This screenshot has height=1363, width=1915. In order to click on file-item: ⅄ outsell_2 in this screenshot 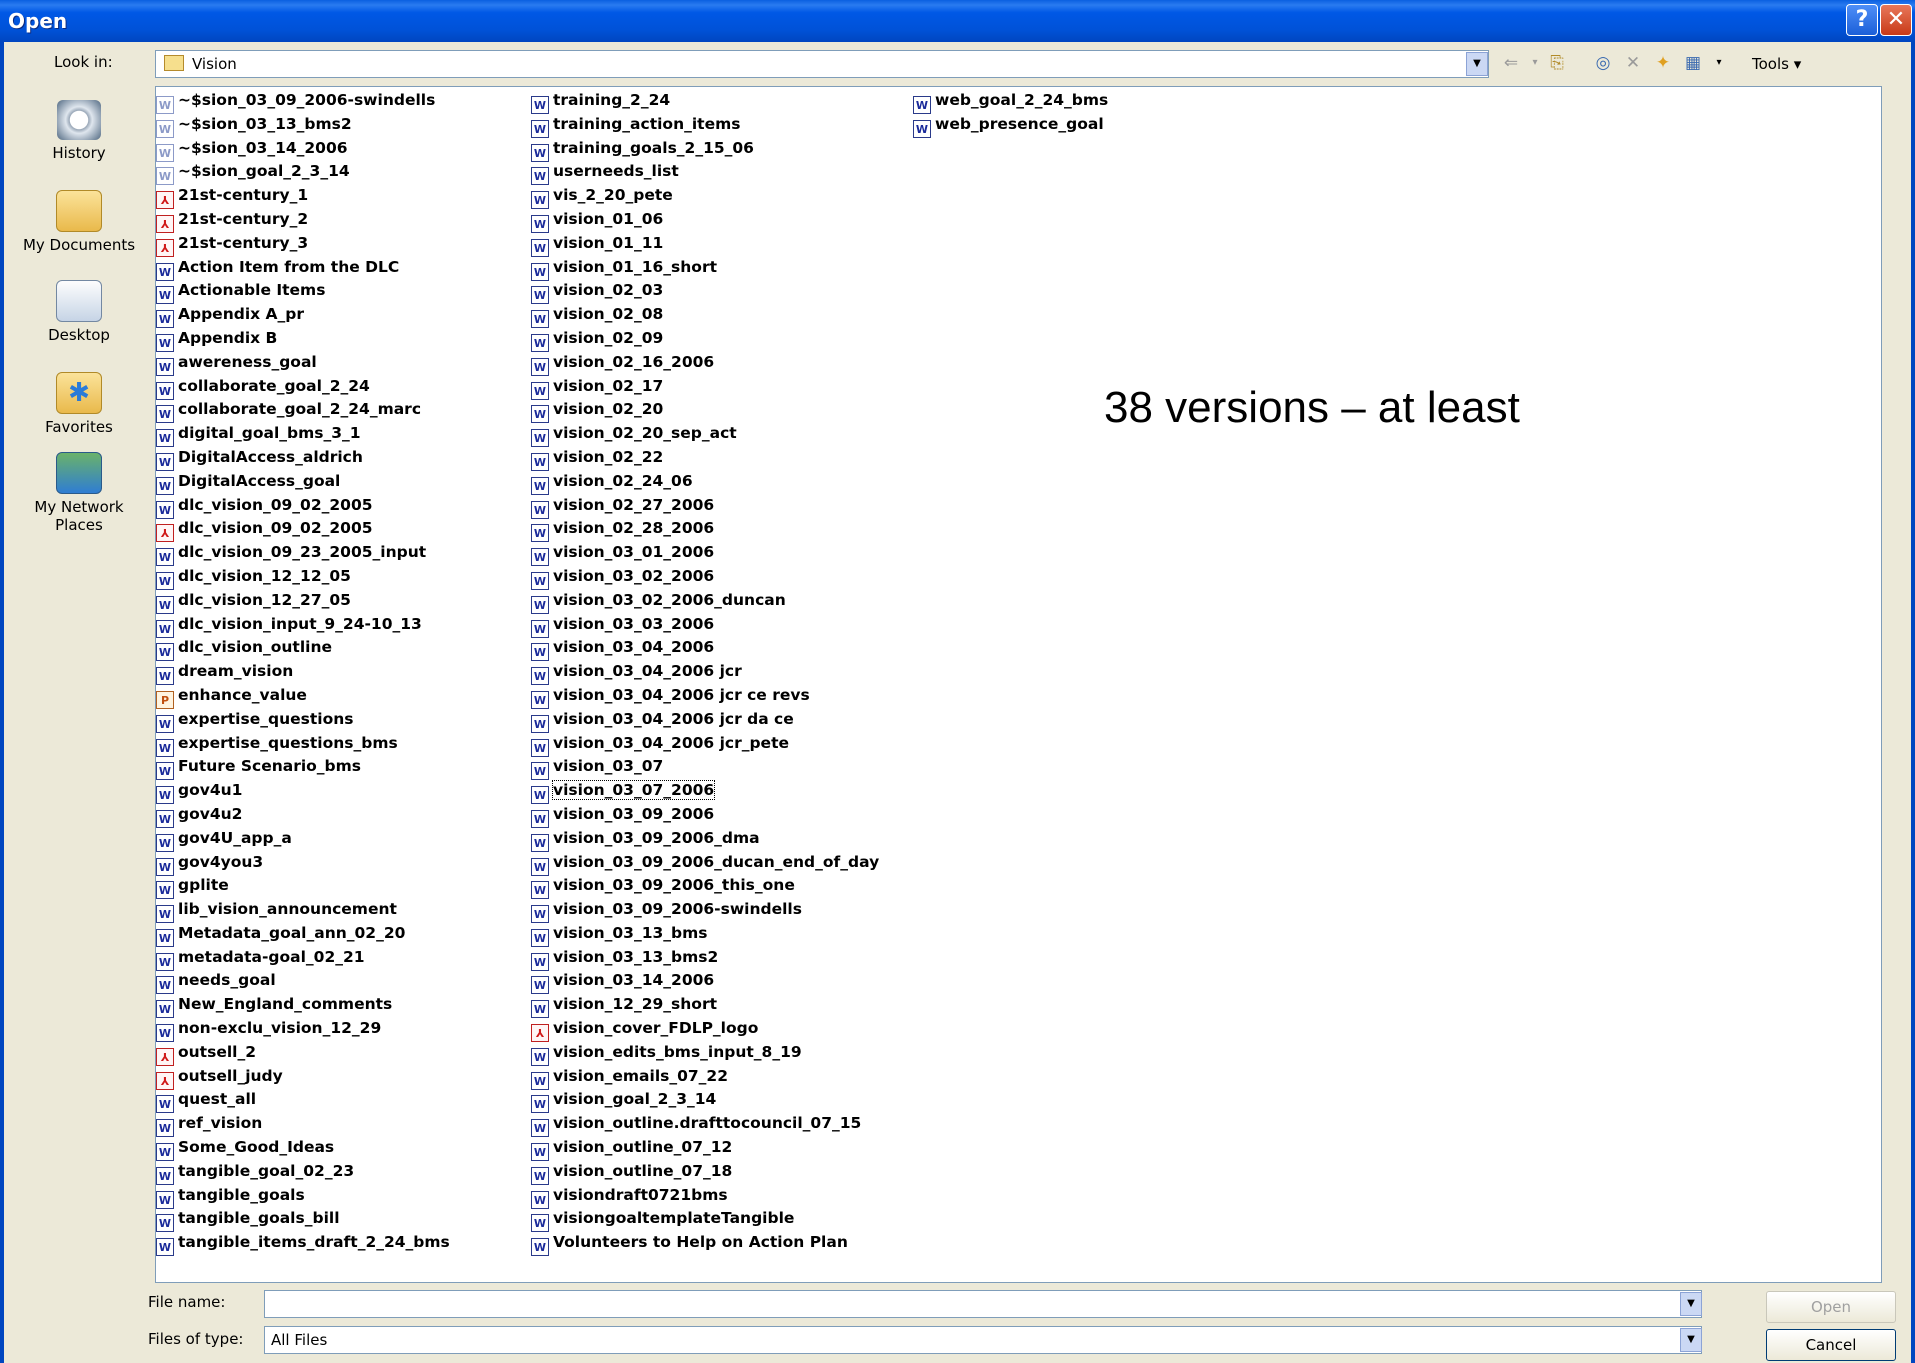, I will do `click(303, 1053)`.